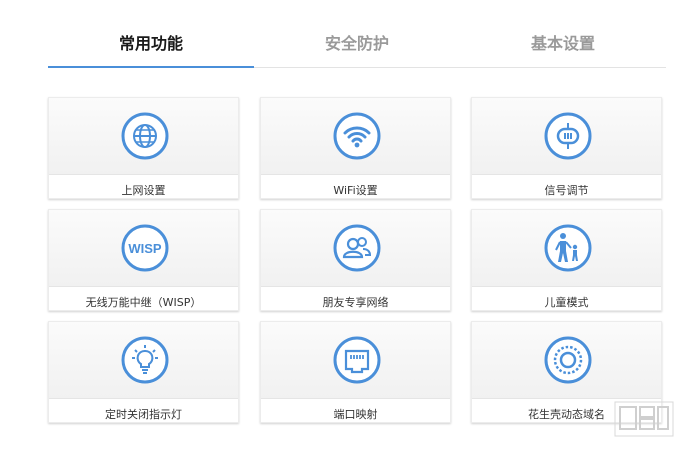 This screenshot has height=451, width=680. I want to click on active-tab-indicator, so click(151, 67).